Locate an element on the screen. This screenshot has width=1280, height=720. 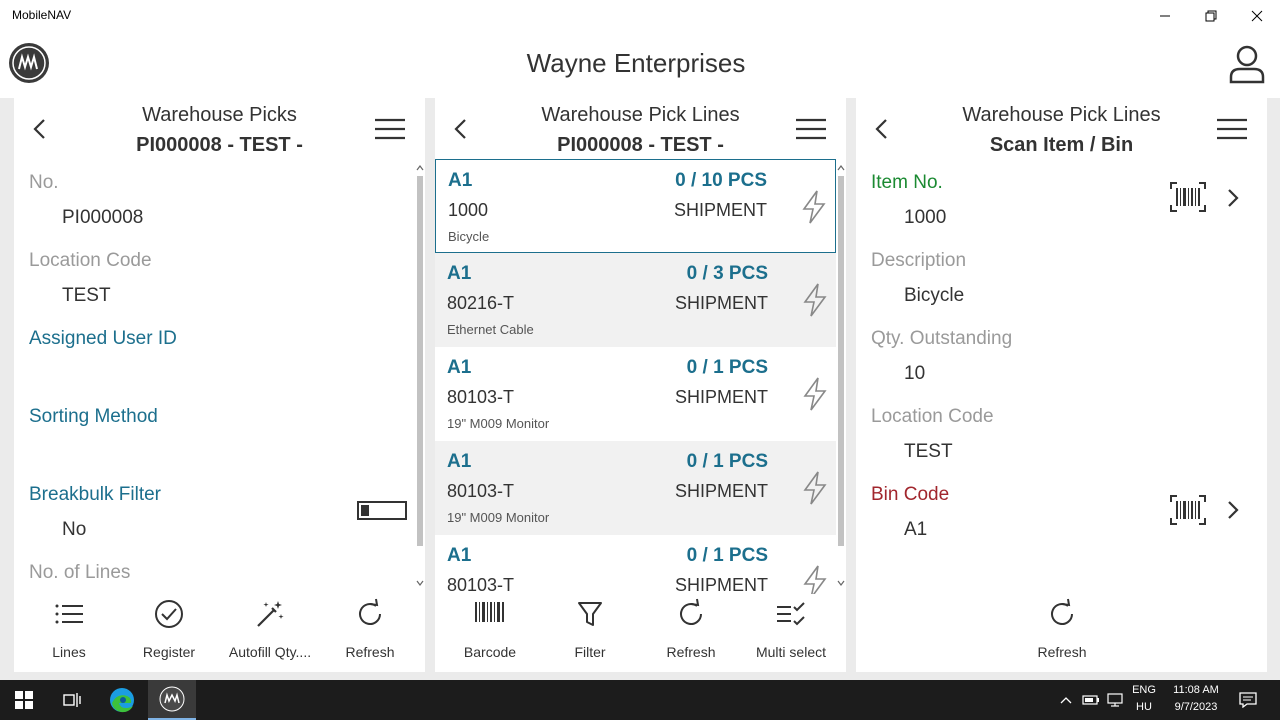
register-button-label: Register is located at coordinates (169, 652).